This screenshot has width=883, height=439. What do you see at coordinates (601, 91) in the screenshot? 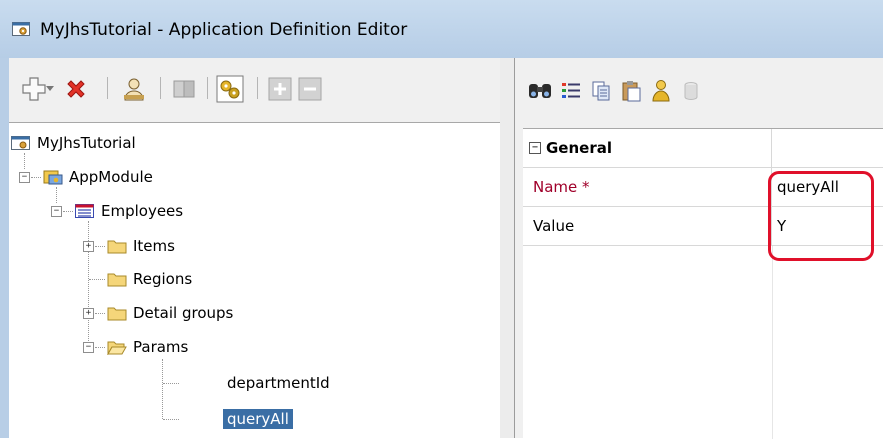
I see `copy-icon` at bounding box center [601, 91].